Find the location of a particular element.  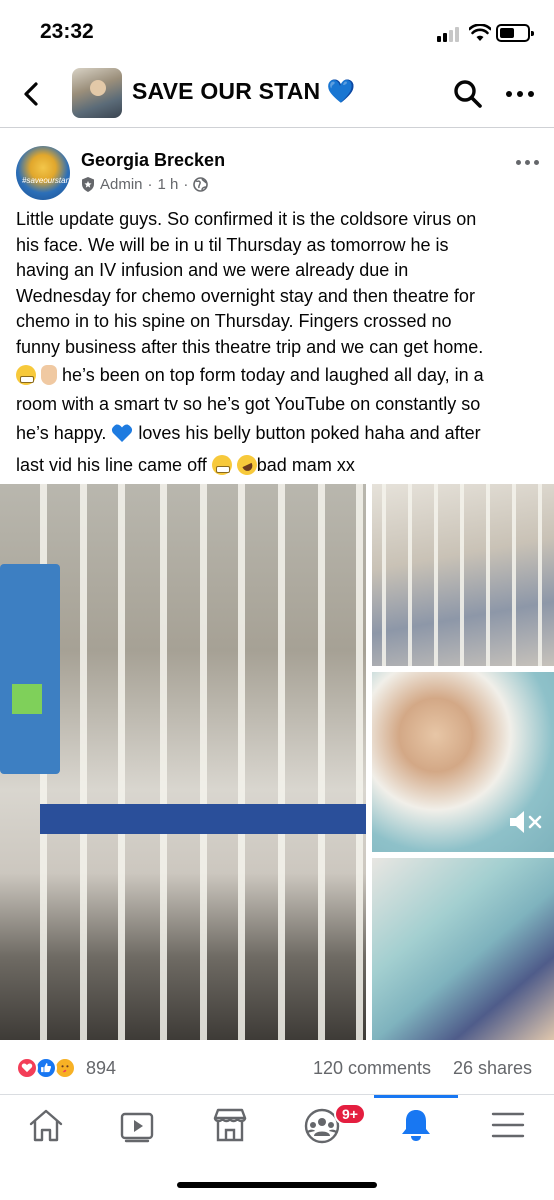

infusion-pump is located at coordinates (30, 669).